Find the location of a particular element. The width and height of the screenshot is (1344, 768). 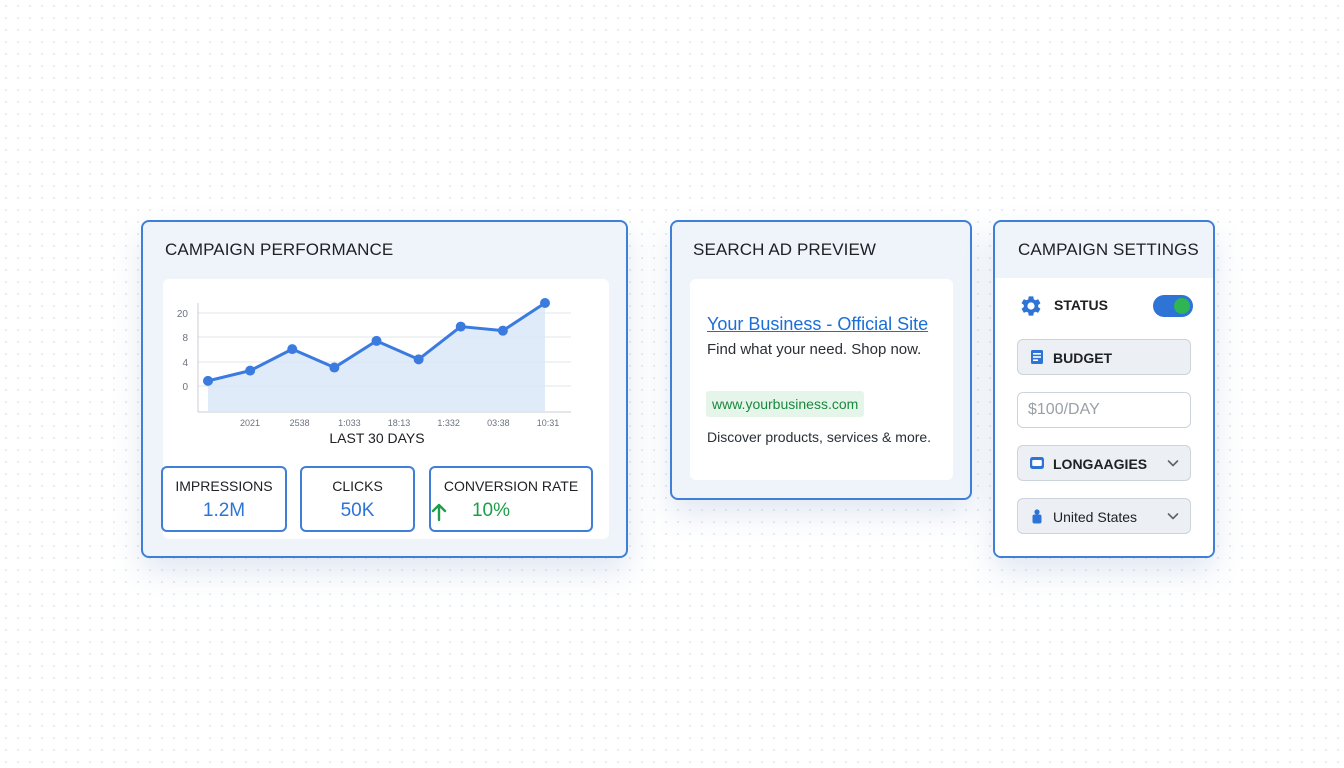

conversion-rate-label: CONVERSION RATE is located at coordinates (511, 486).